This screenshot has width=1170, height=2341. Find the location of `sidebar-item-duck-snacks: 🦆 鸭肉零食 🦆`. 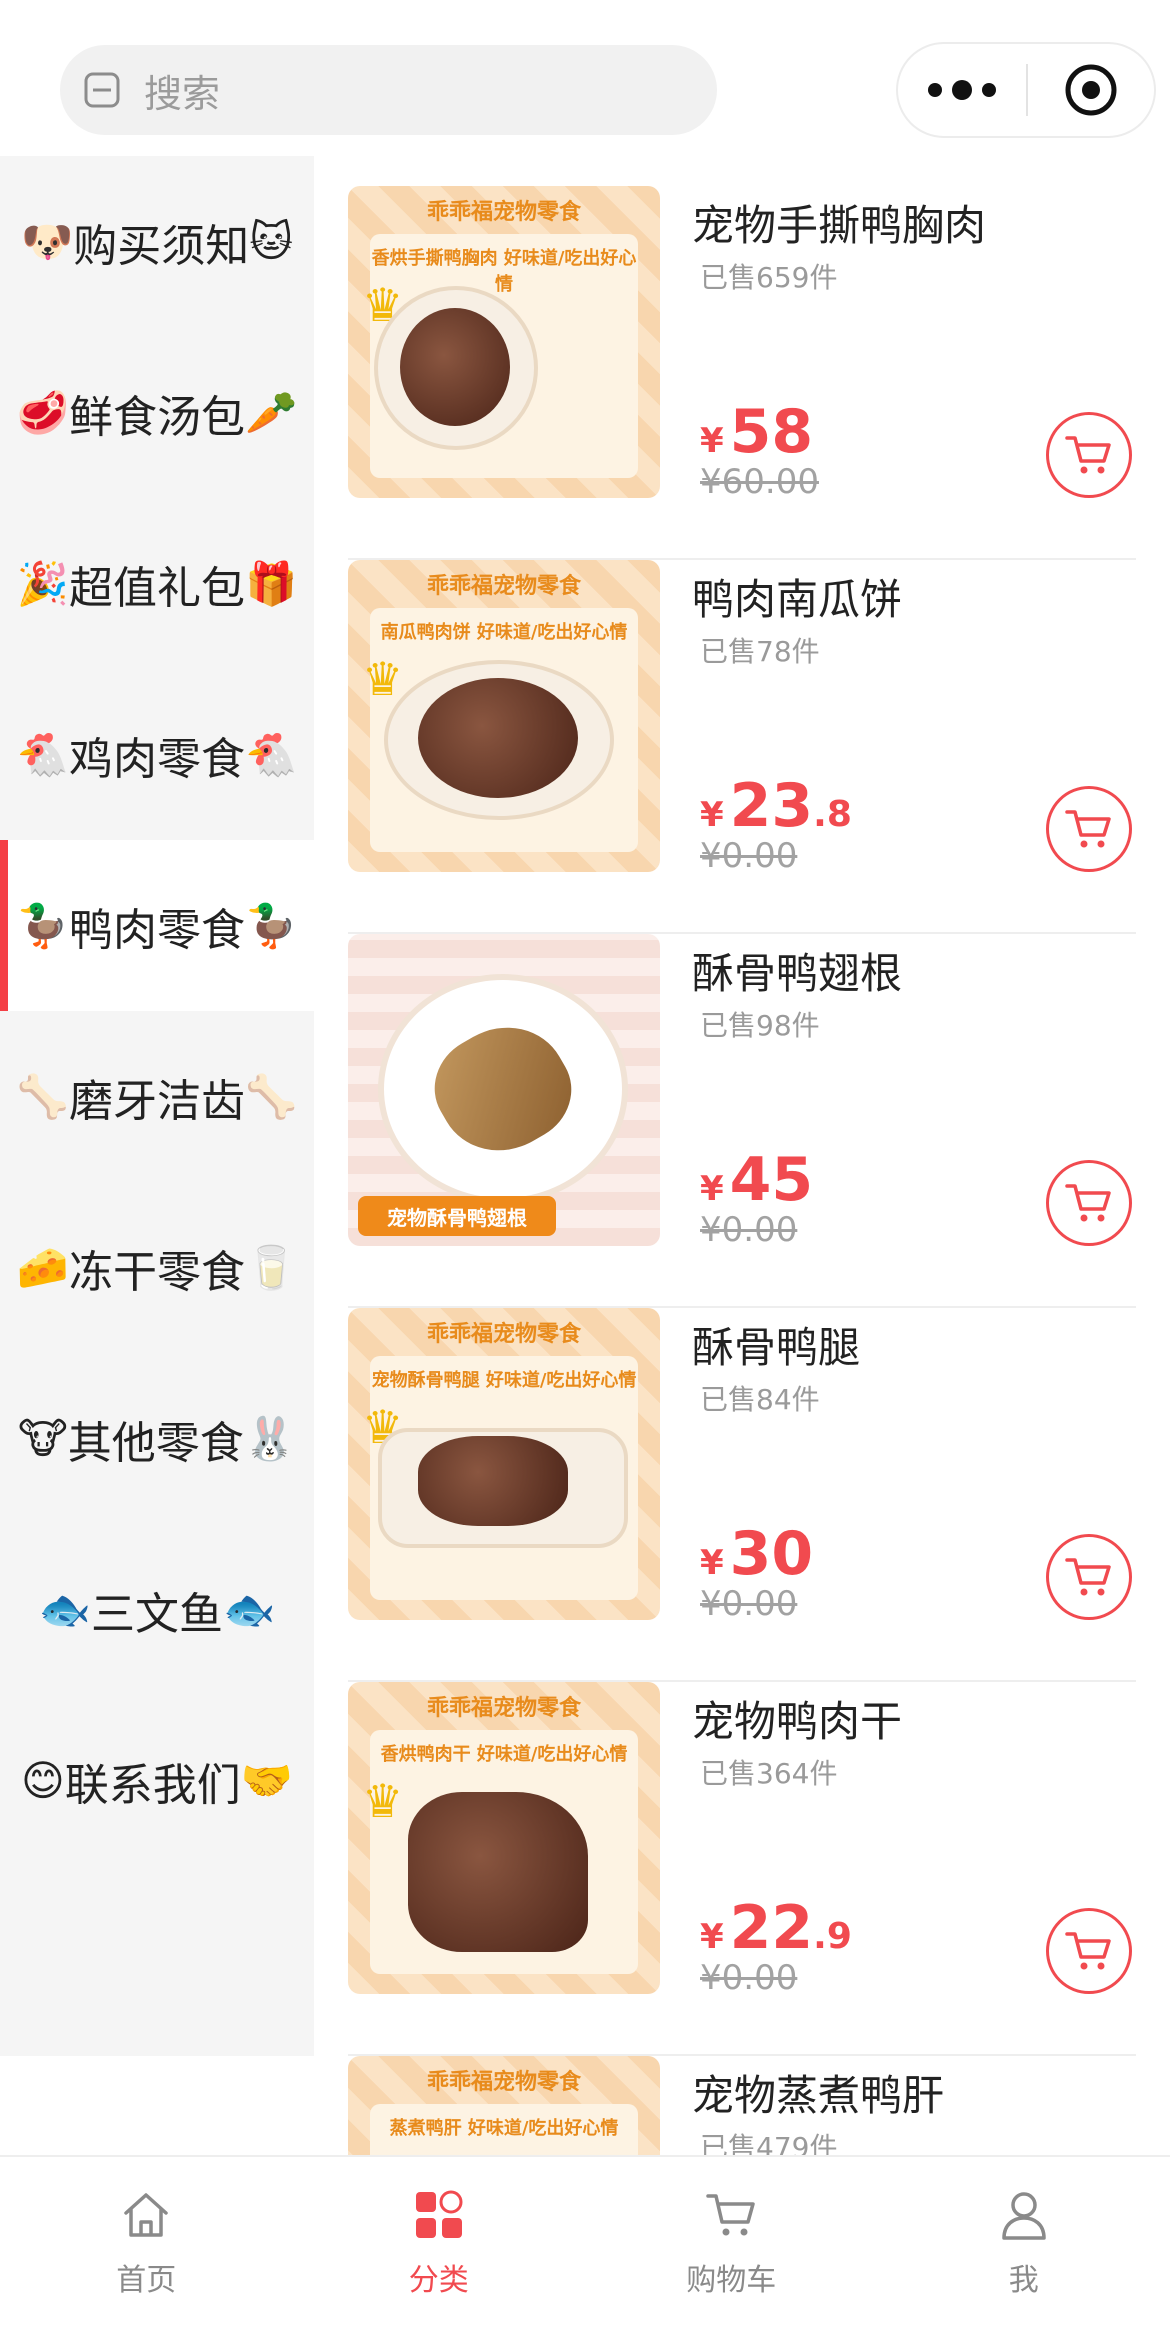

sidebar-item-duck-snacks: 🦆 鸭肉零食 🦆 is located at coordinates (157, 925).